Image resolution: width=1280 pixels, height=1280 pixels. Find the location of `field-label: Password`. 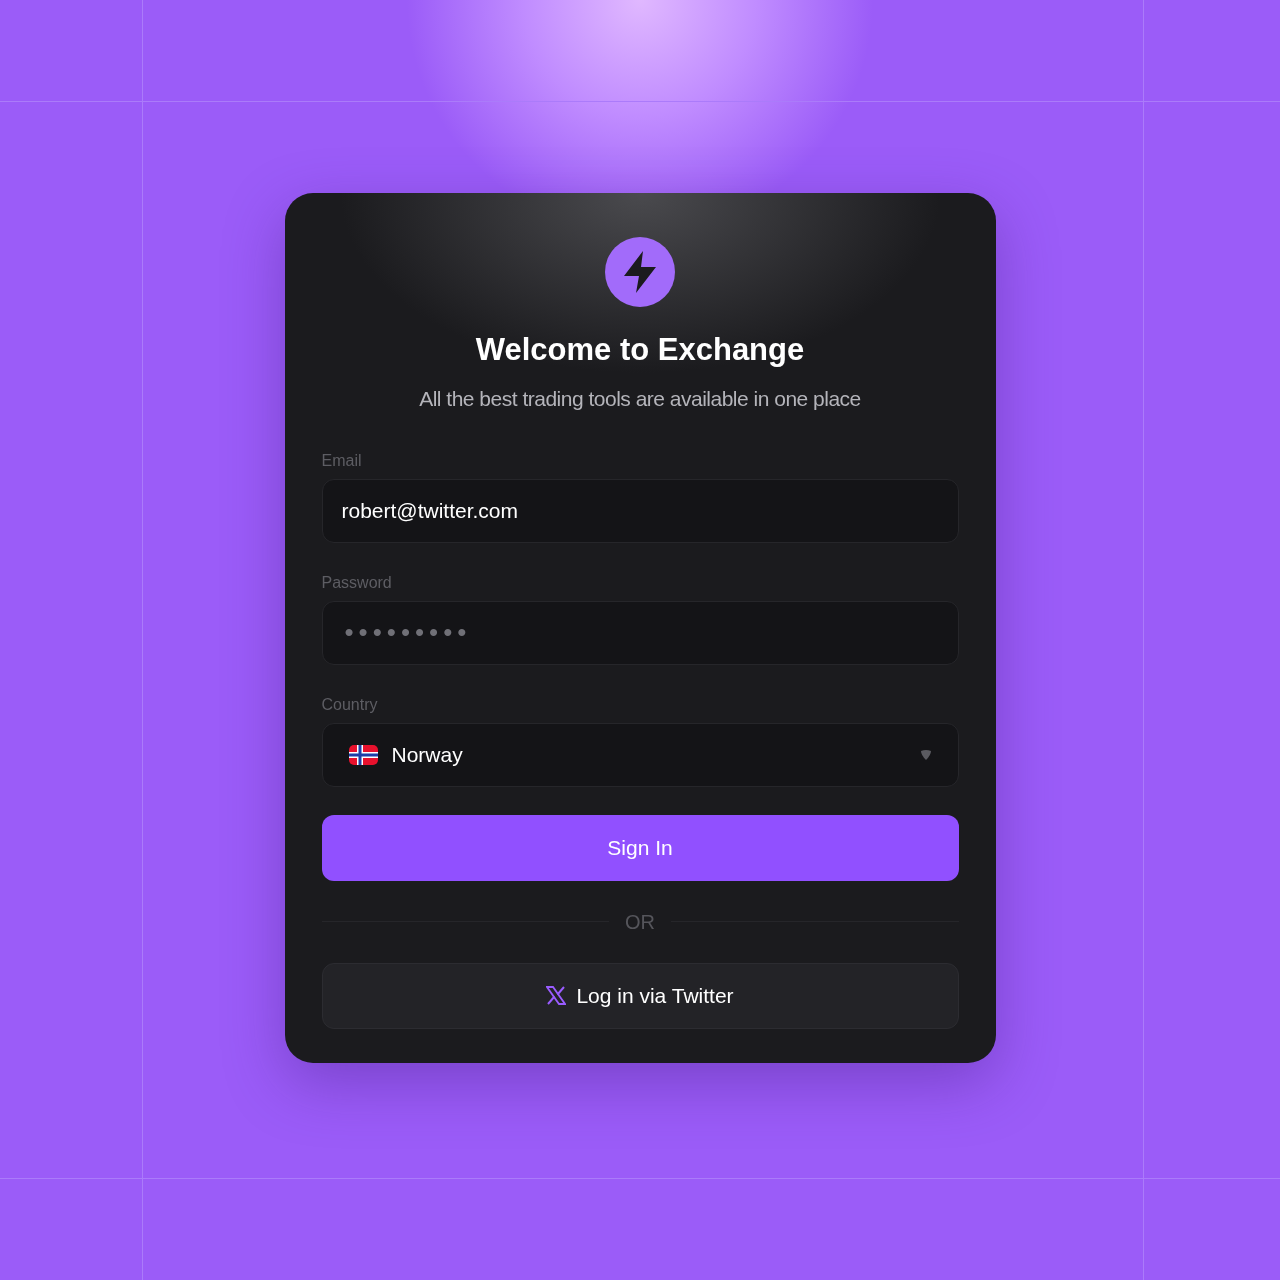

field-label: Password is located at coordinates (357, 582).